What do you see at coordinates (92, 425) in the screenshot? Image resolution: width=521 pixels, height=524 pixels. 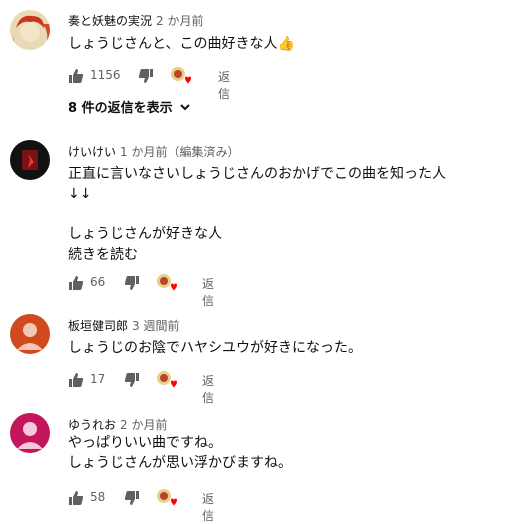 I see `author-name: ゆうれお` at bounding box center [92, 425].